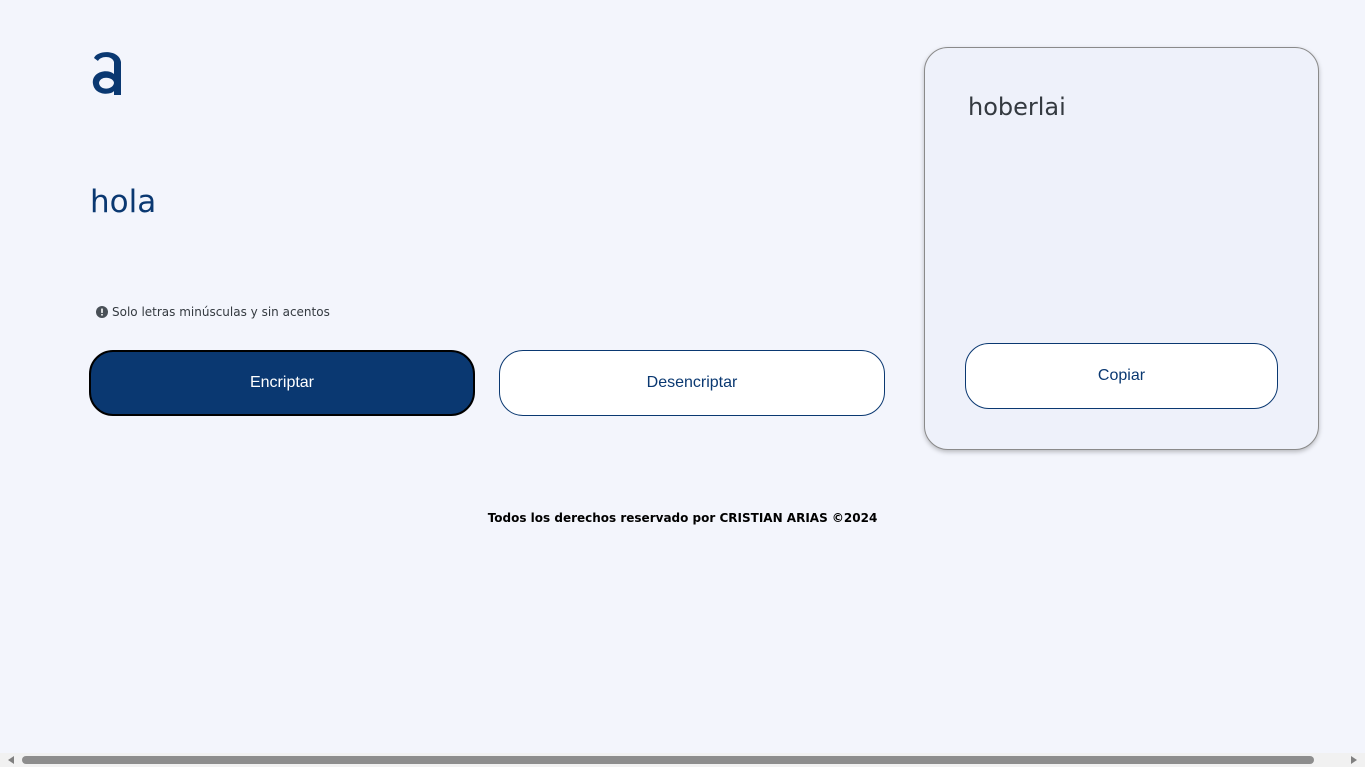 This screenshot has height=767, width=1365. I want to click on scroll-left-icon, so click(11, 760).